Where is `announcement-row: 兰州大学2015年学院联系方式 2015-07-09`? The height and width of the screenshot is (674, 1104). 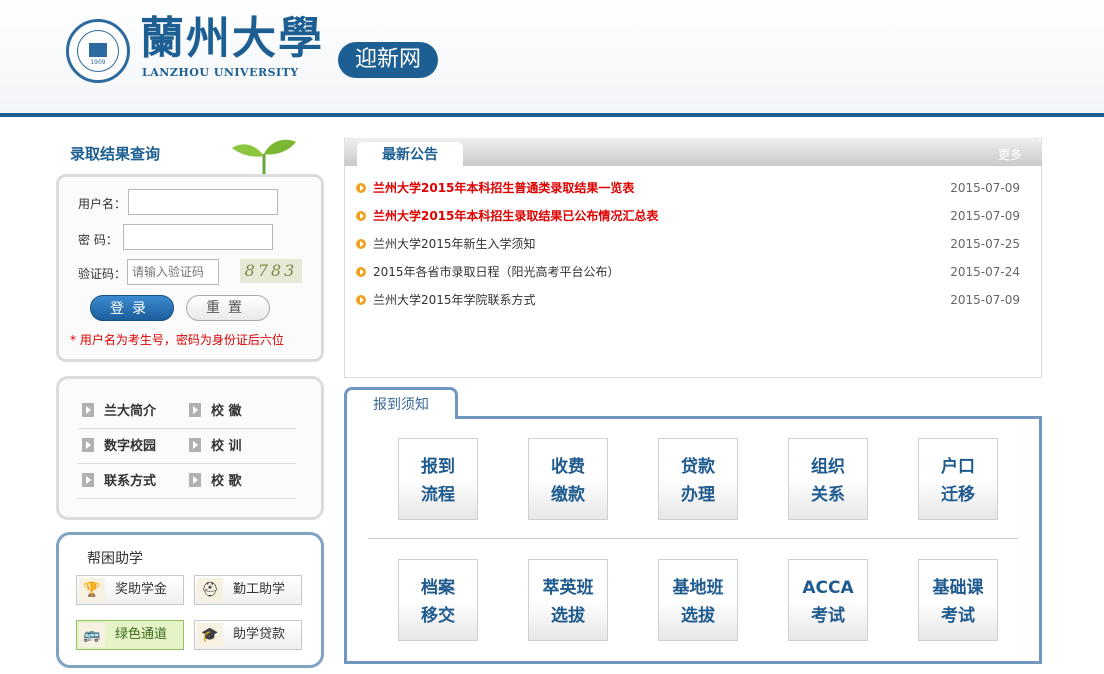
announcement-row: 兰州大学2015年学院联系方式 2015-07-09 is located at coordinates (691, 300).